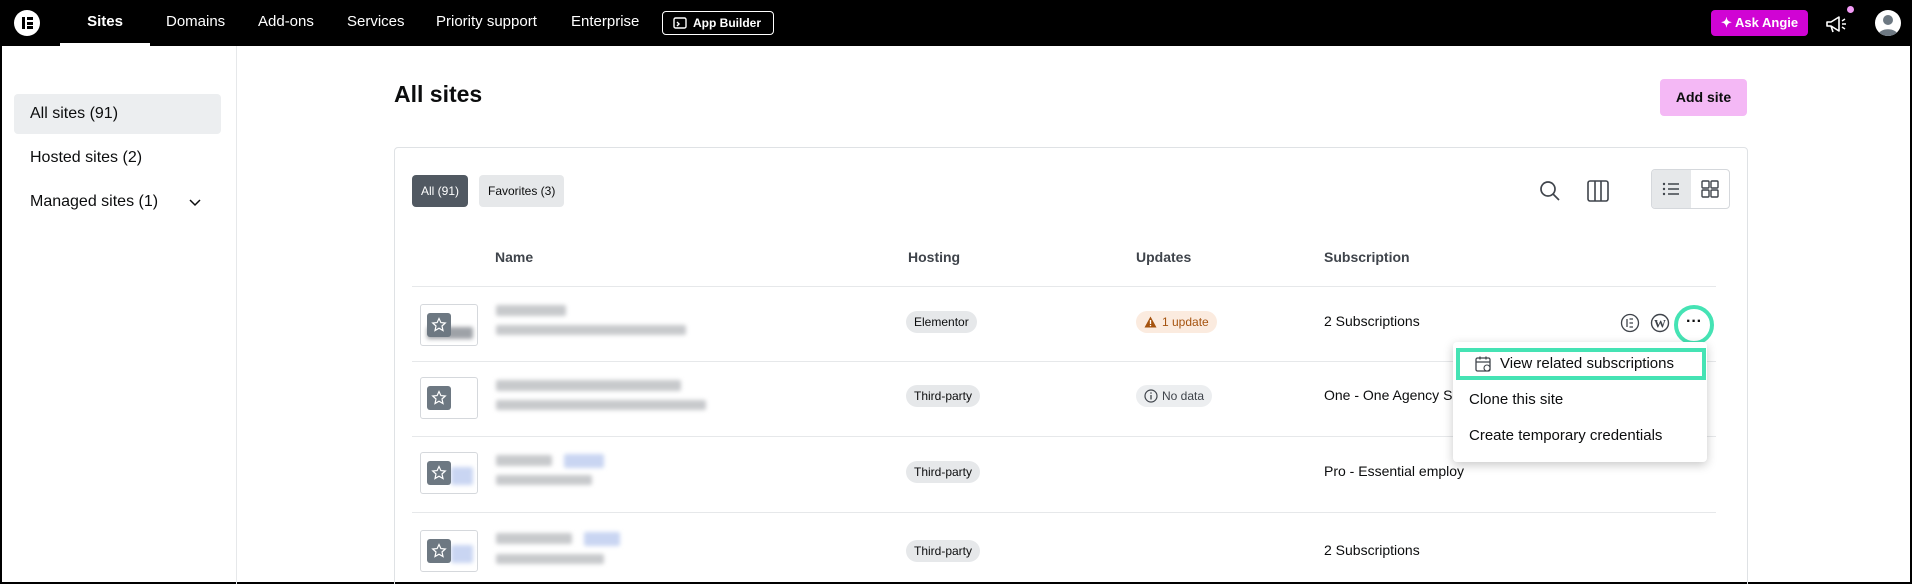 This screenshot has width=1912, height=584. What do you see at coordinates (1587, 363) in the screenshot?
I see `menu-item-label: View related subscriptions` at bounding box center [1587, 363].